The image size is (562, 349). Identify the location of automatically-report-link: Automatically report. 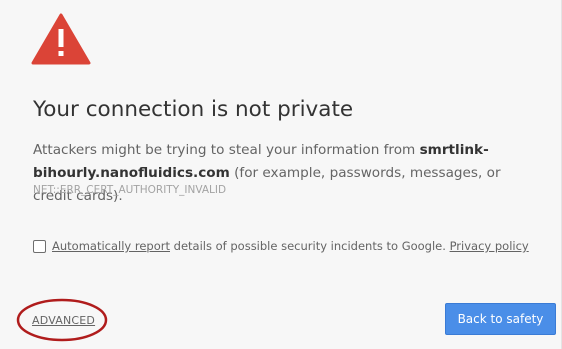
(111, 246).